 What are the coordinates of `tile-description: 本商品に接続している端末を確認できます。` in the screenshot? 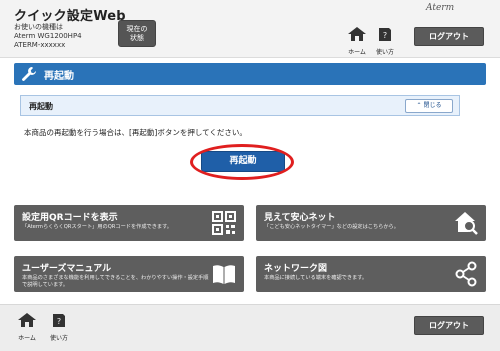 It's located at (316, 278).